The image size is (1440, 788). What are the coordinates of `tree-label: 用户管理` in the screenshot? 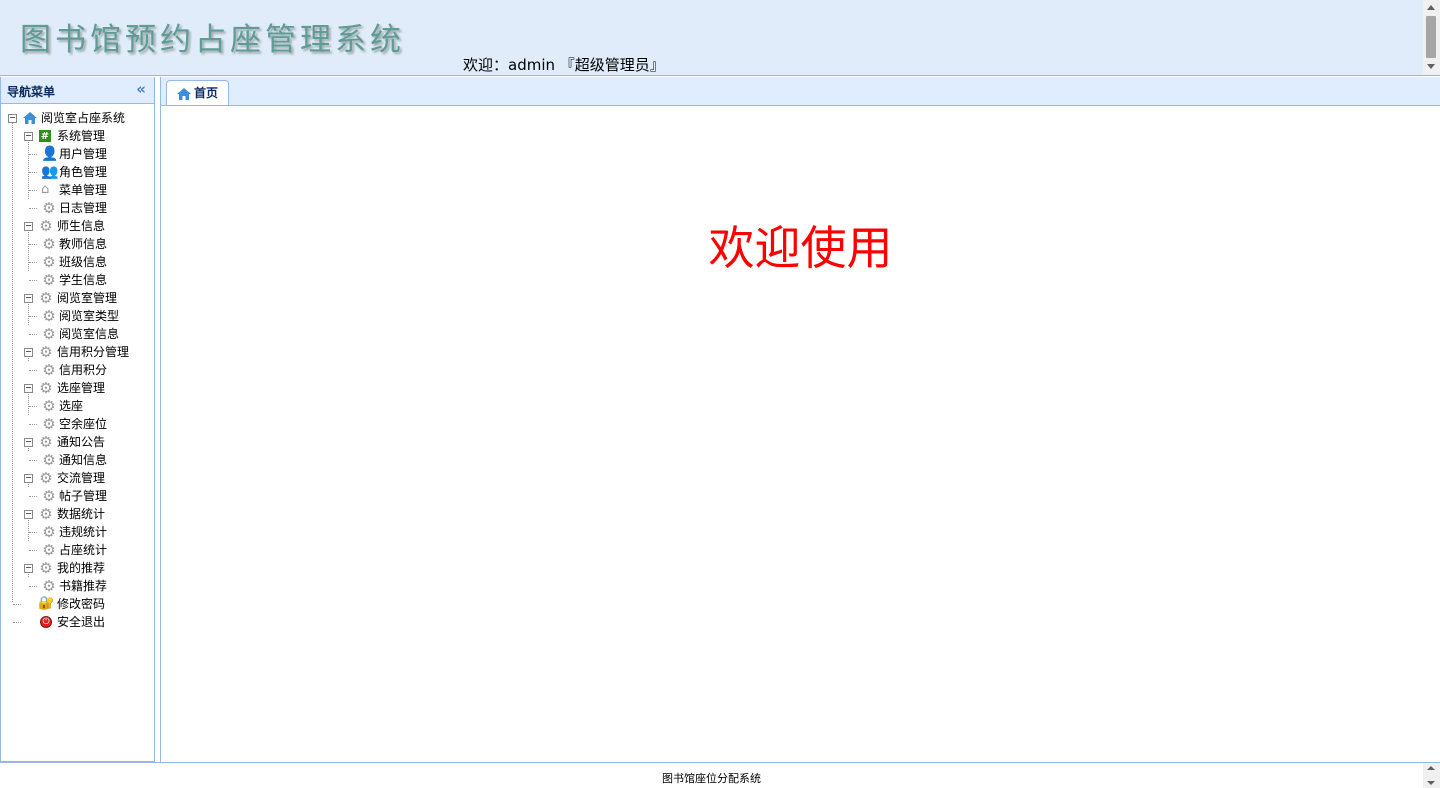 It's located at (83, 154).